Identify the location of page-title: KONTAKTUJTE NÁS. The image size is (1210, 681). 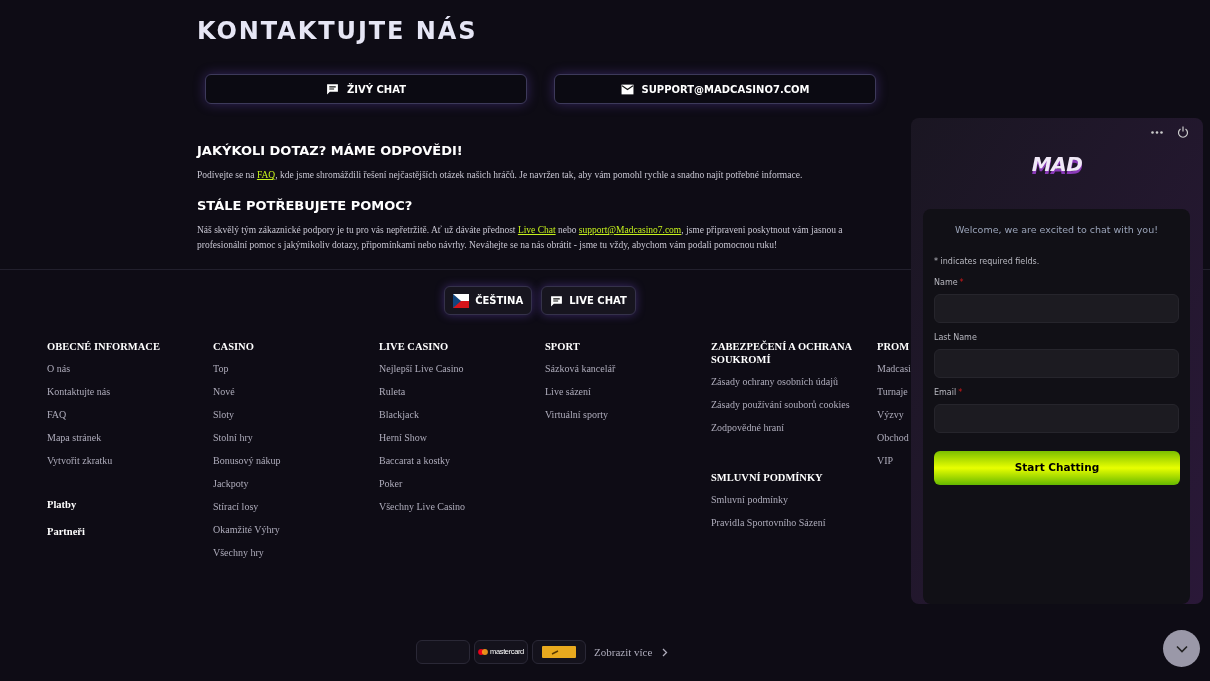
(338, 31).